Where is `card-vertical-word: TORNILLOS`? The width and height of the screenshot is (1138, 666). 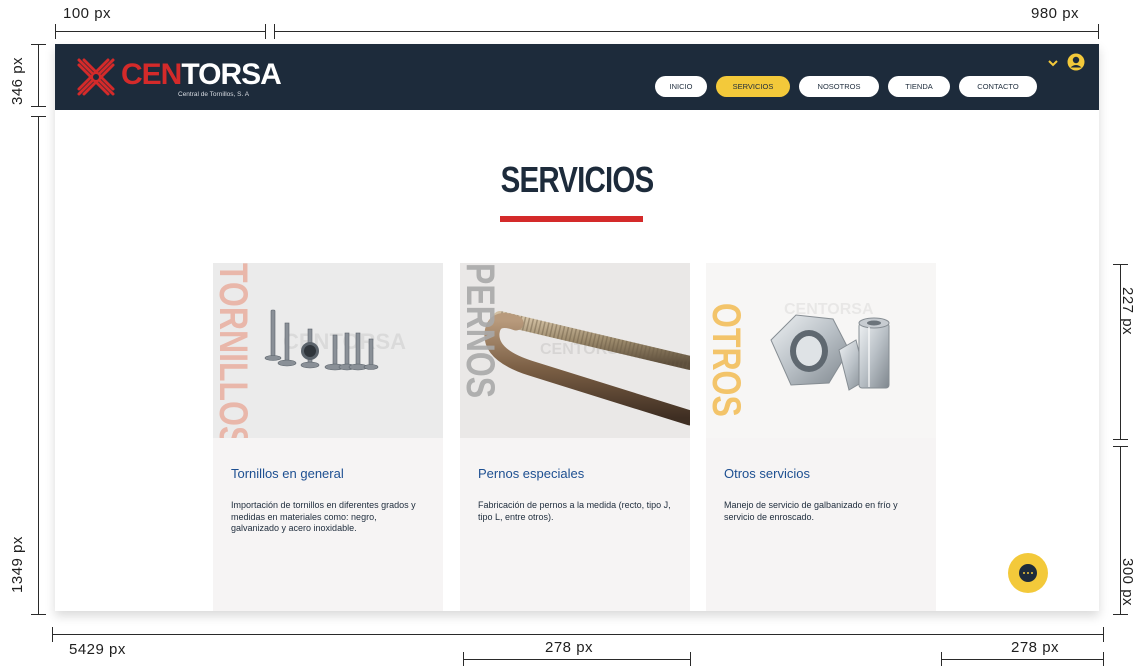
card-vertical-word: TORNILLOS is located at coordinates (234, 350).